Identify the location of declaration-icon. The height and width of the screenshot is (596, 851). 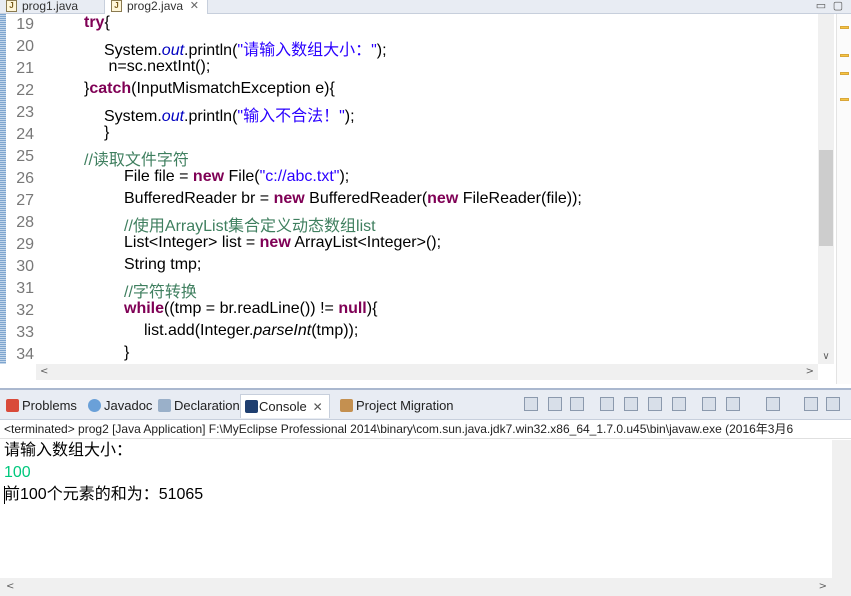
(164, 405).